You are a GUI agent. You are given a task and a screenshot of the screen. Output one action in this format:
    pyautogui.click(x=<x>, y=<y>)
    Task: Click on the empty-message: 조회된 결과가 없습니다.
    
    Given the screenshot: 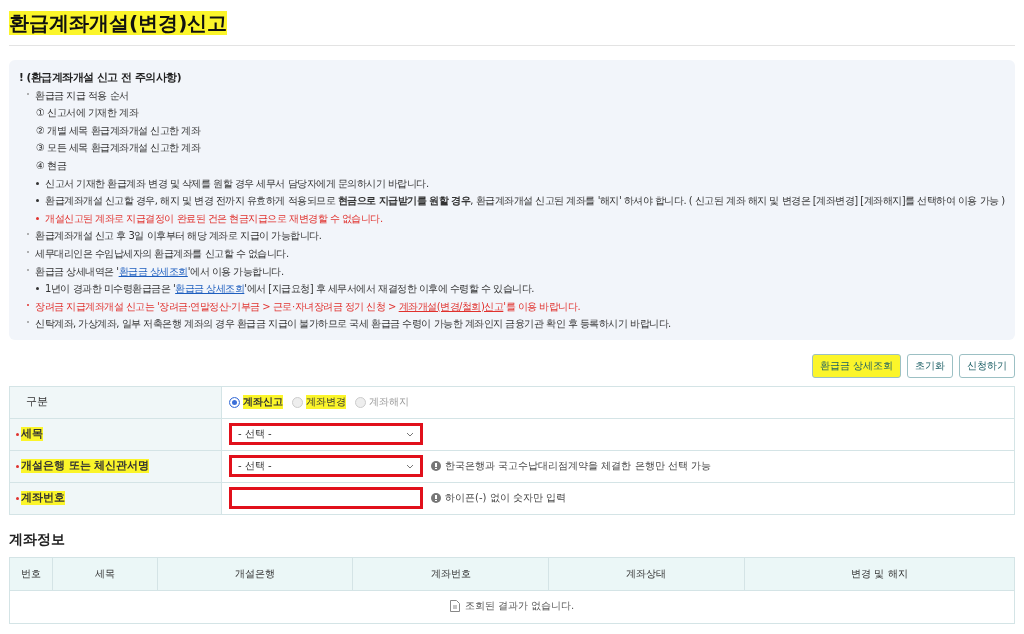 What is the action you would take?
    pyautogui.click(x=519, y=606)
    